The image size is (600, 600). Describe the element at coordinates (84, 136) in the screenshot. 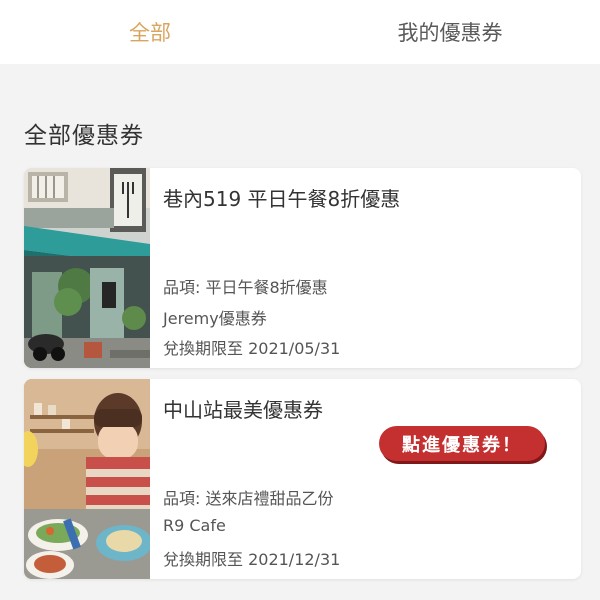

I see `section-title: 全部優惠券` at that location.